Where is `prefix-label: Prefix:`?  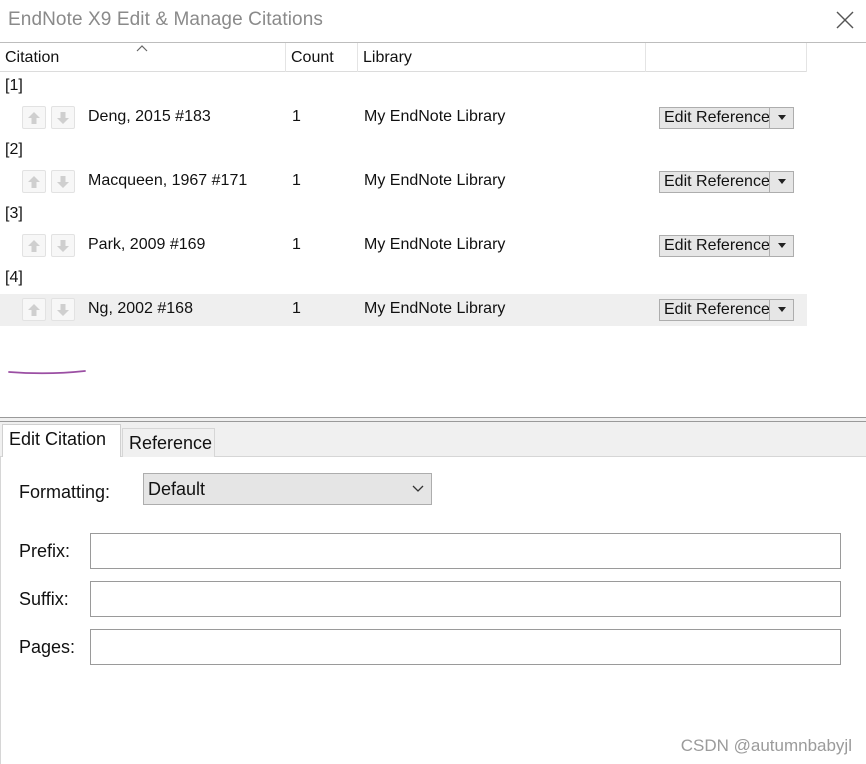 prefix-label: Prefix: is located at coordinates (45, 551).